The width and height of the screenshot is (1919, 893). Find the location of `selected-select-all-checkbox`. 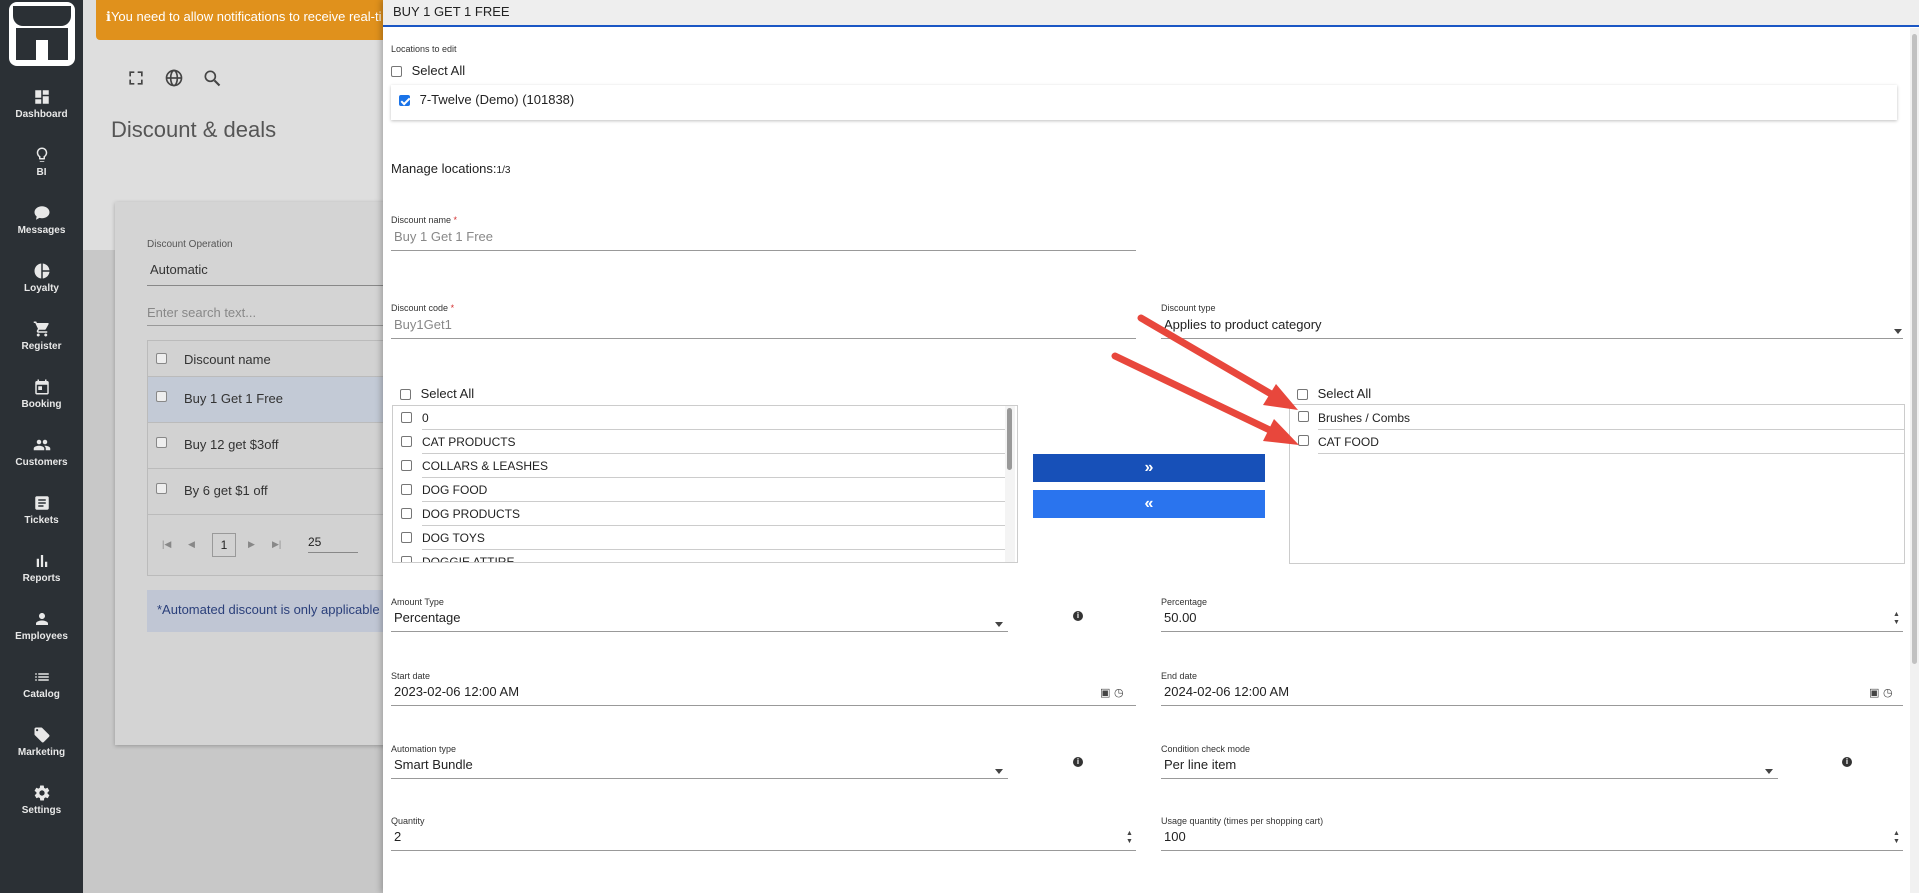

selected-select-all-checkbox is located at coordinates (1302, 395).